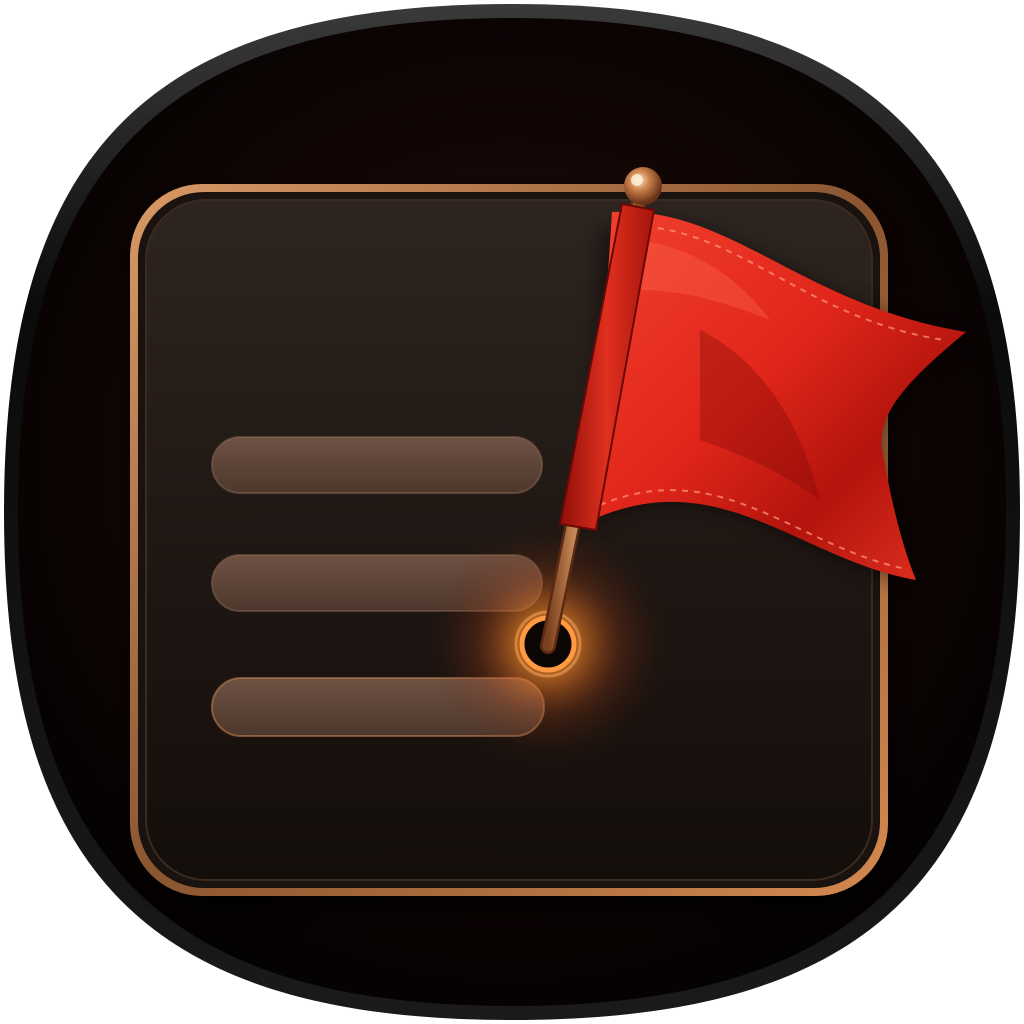  Describe the element at coordinates (377, 465) in the screenshot. I see `list-bar` at that location.